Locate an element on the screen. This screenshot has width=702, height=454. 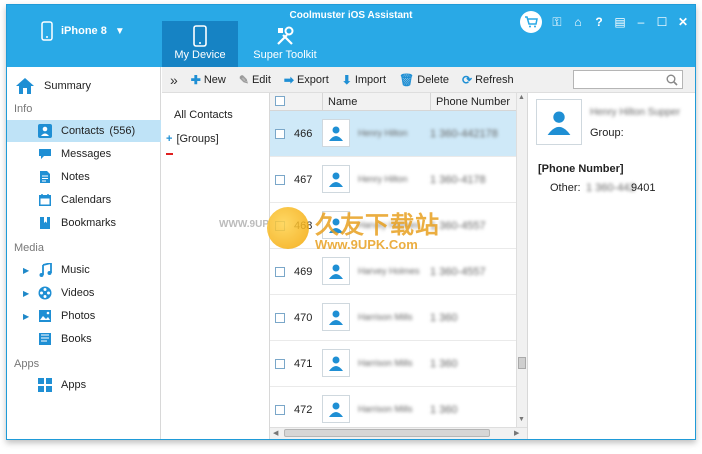
section-info: Info is located at coordinates (23, 109).